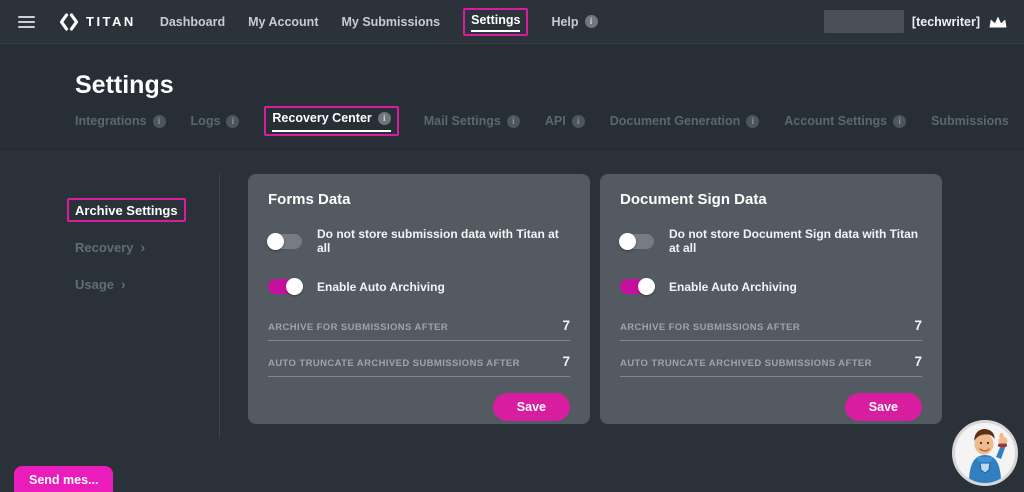 This screenshot has height=492, width=1024. I want to click on sidebar-item-recovery-label: Recovery, so click(104, 247).